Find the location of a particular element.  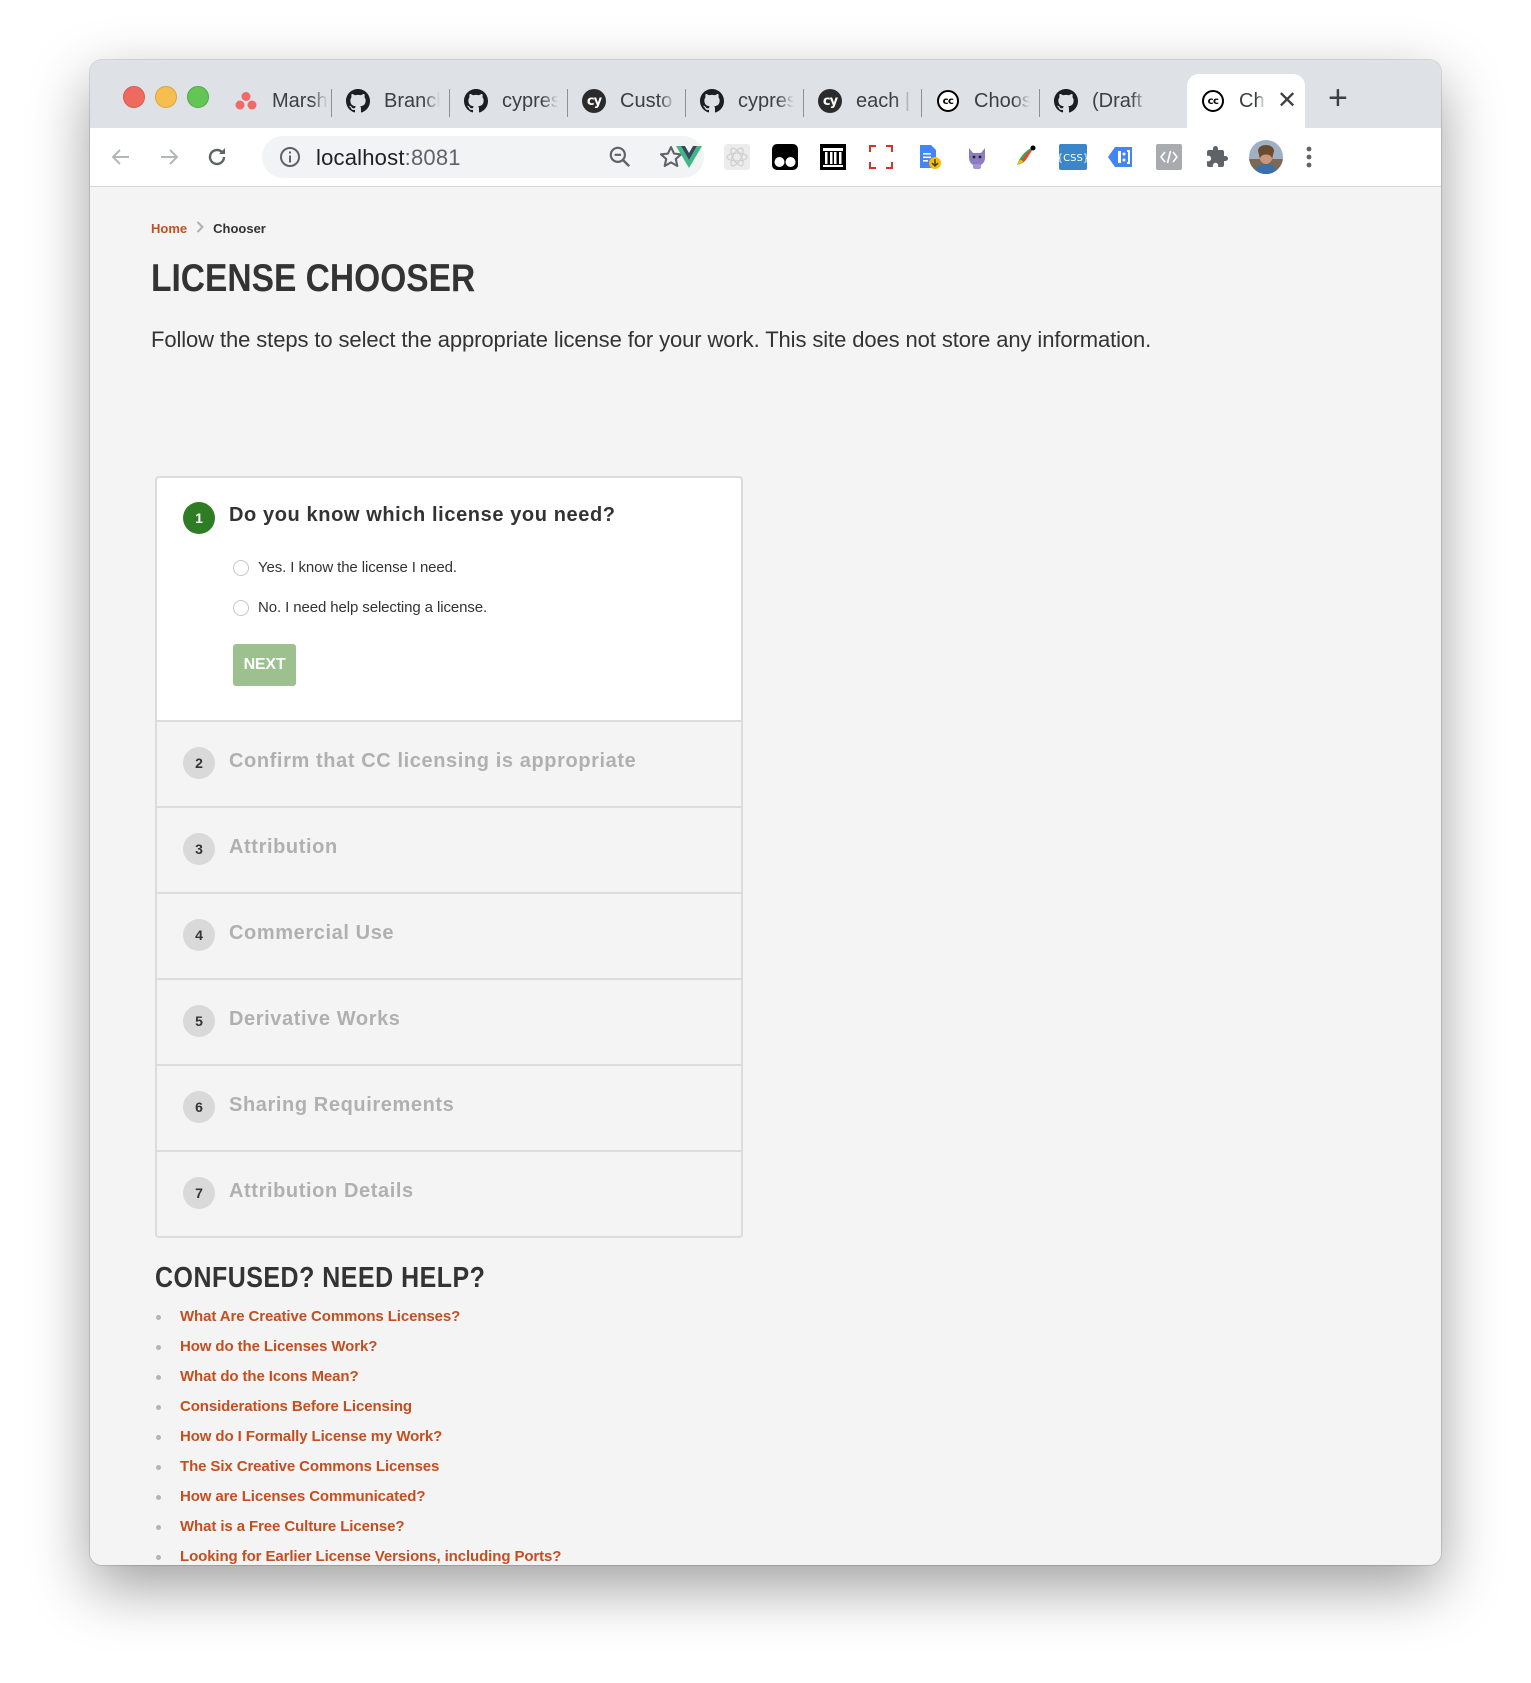

help-link: Considerations Before Licensing is located at coordinates (296, 1406).